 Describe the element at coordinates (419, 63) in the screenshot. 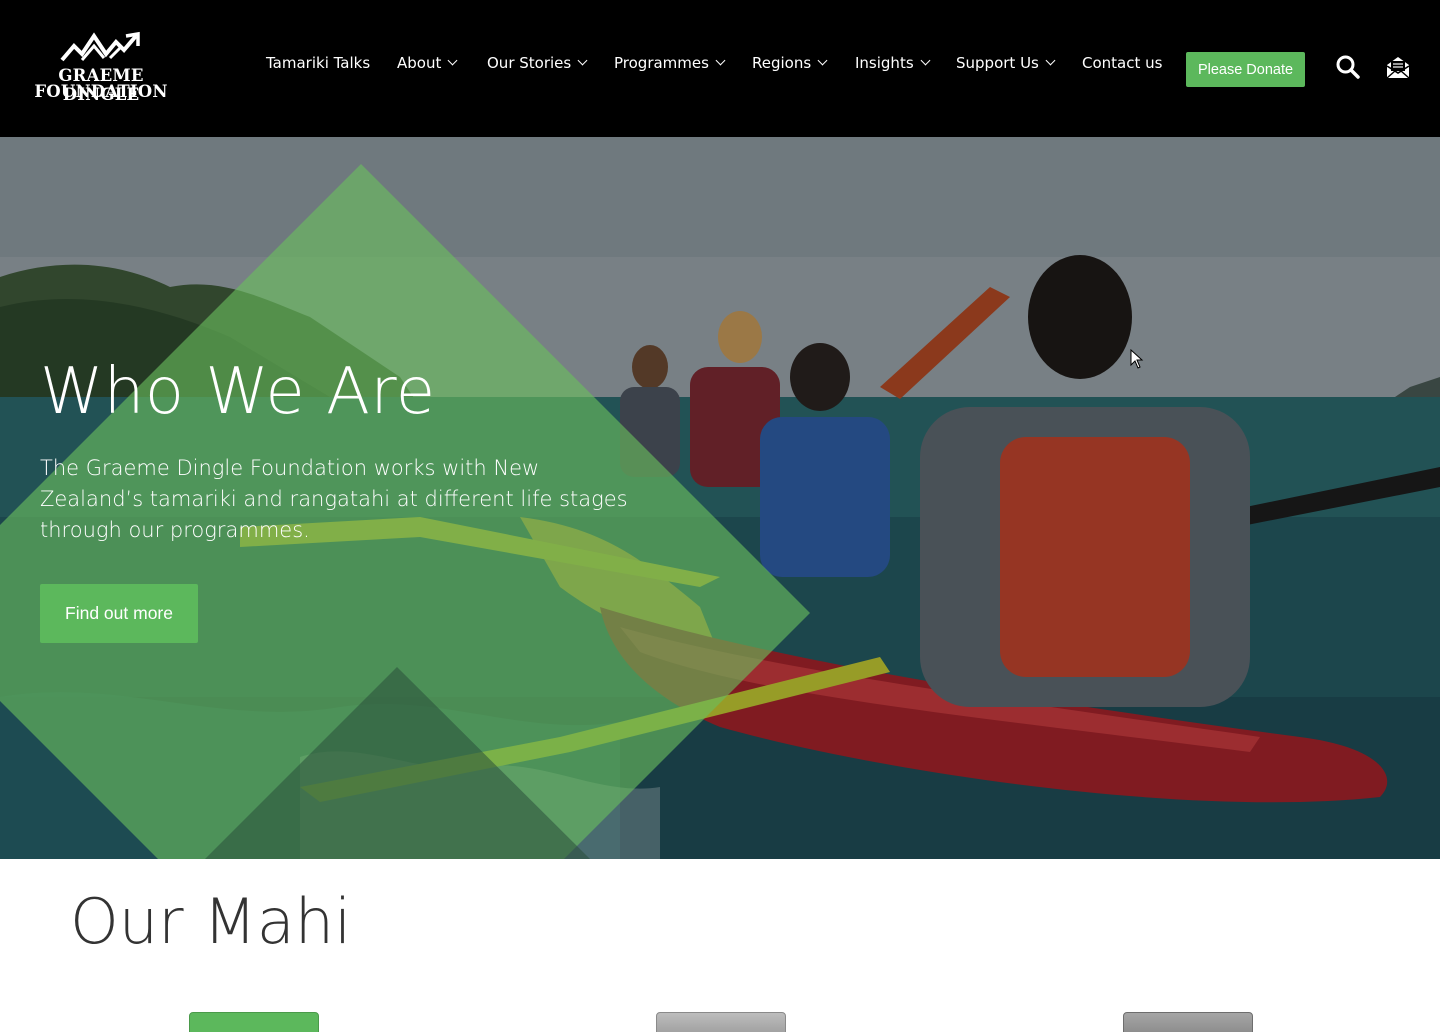

I see `nav-label: About` at that location.